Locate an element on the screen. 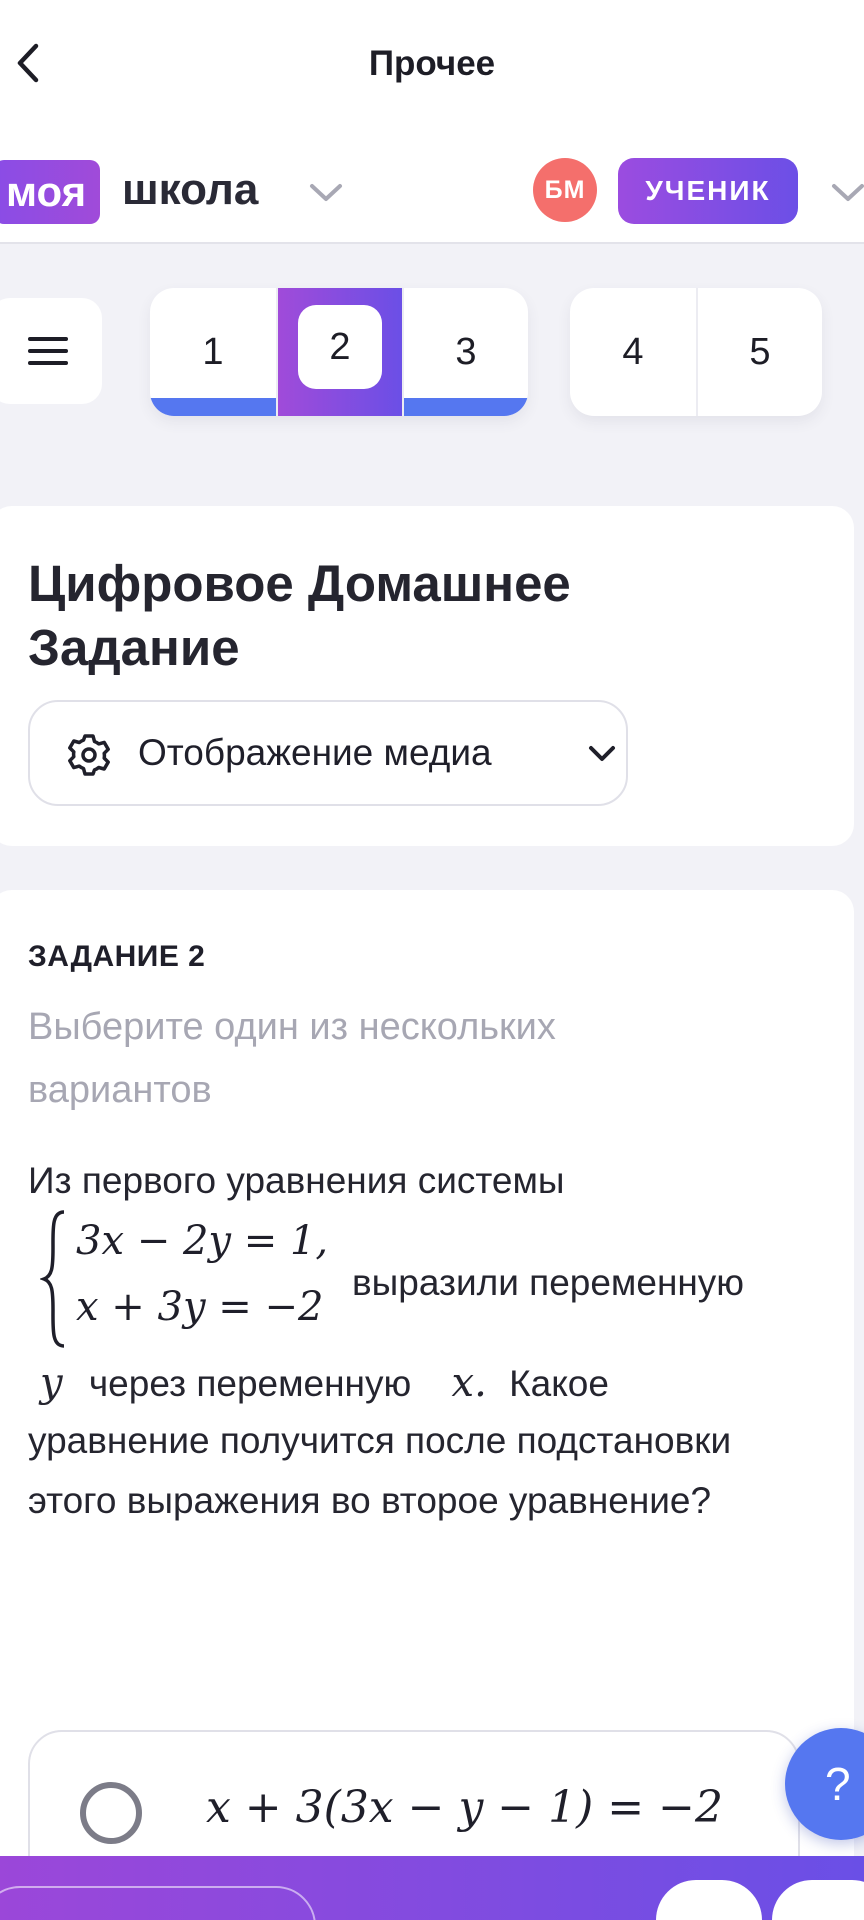  task-nav-item-3: 3 is located at coordinates (465, 352).